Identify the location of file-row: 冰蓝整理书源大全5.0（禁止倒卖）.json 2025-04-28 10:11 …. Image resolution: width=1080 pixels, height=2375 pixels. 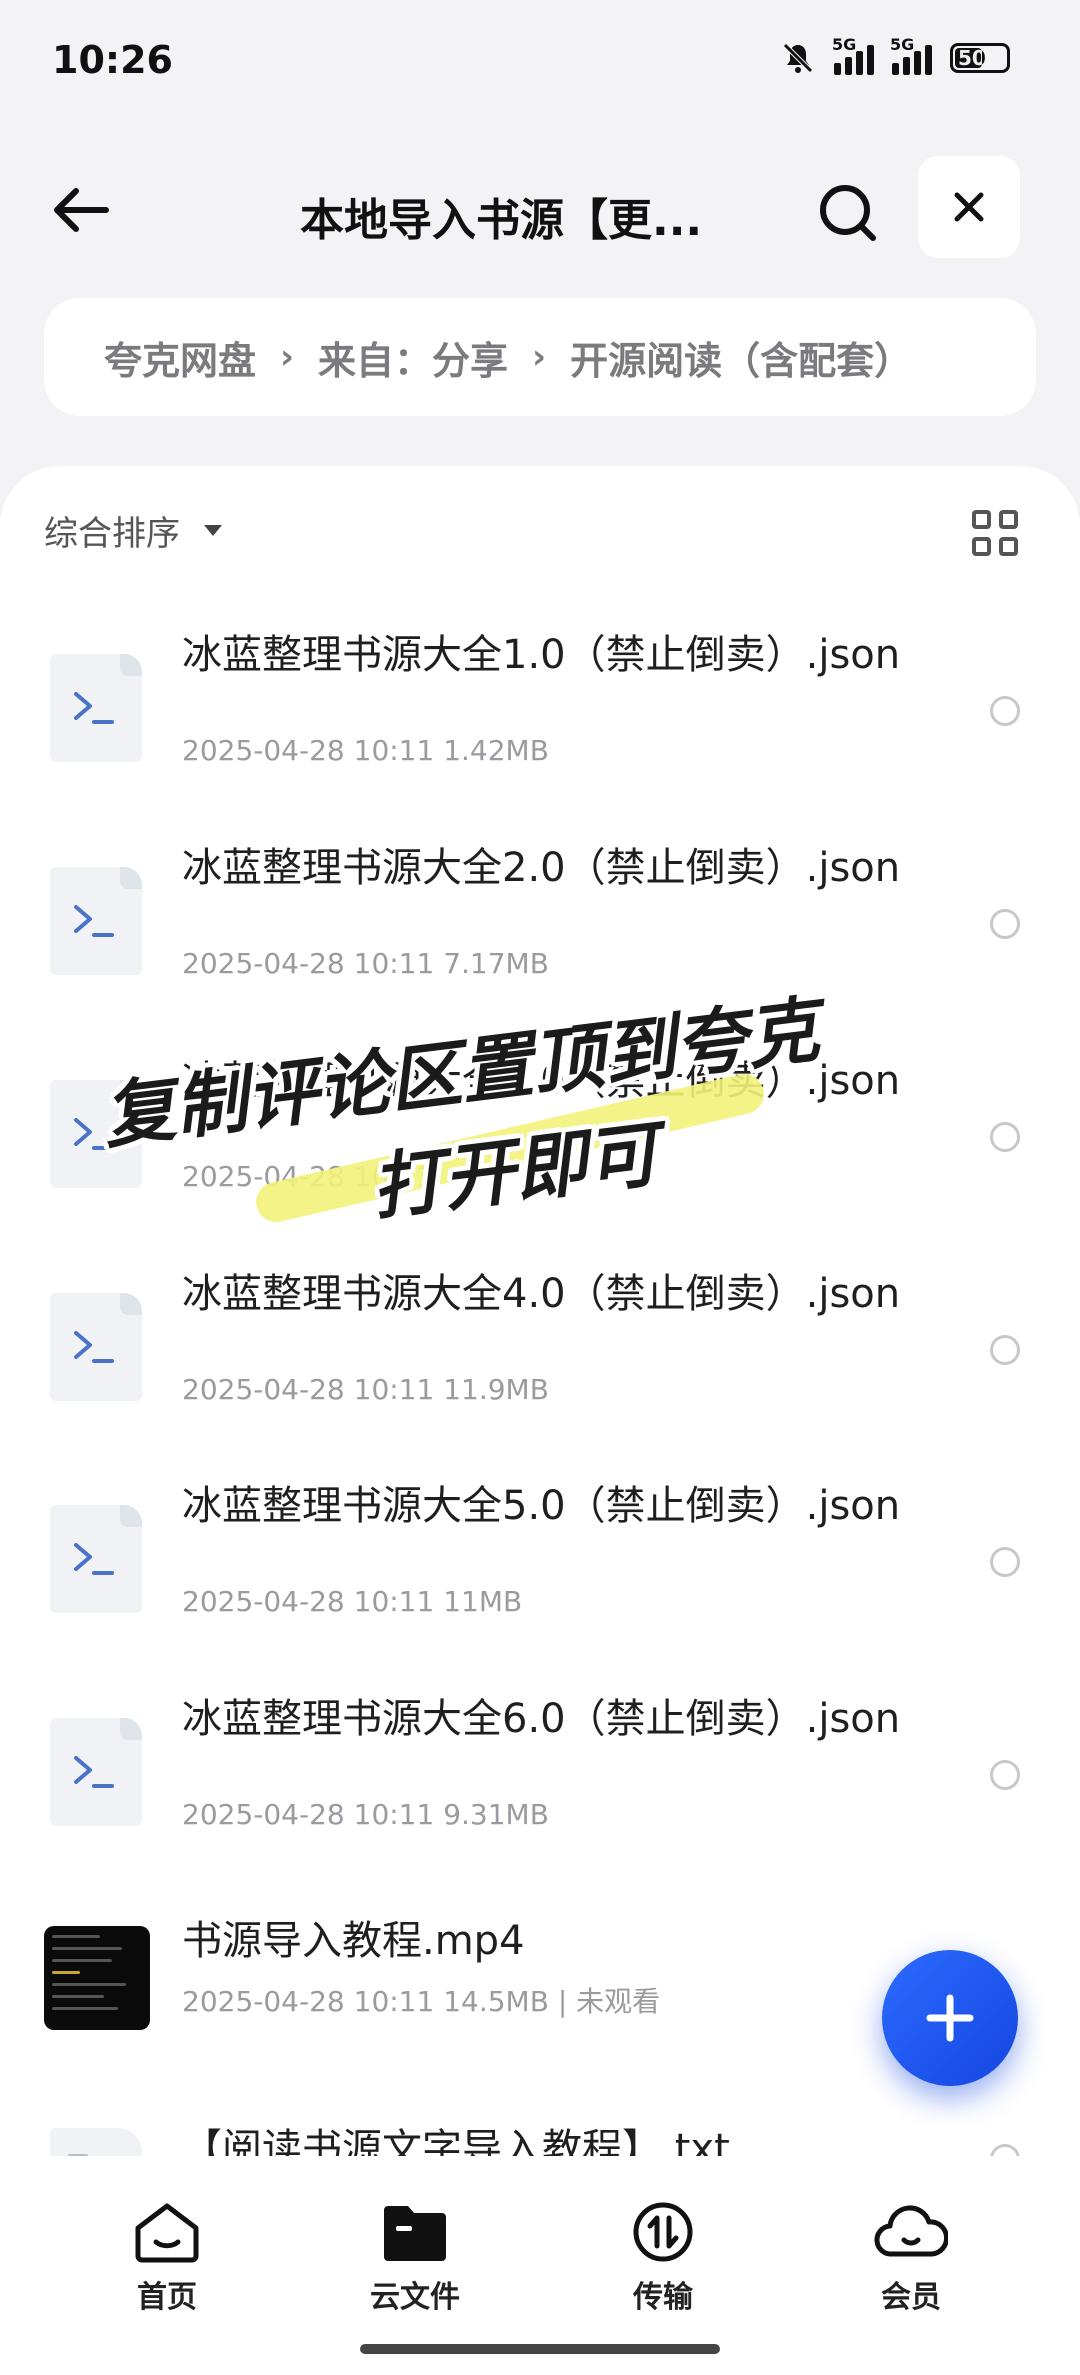
(540, 1551).